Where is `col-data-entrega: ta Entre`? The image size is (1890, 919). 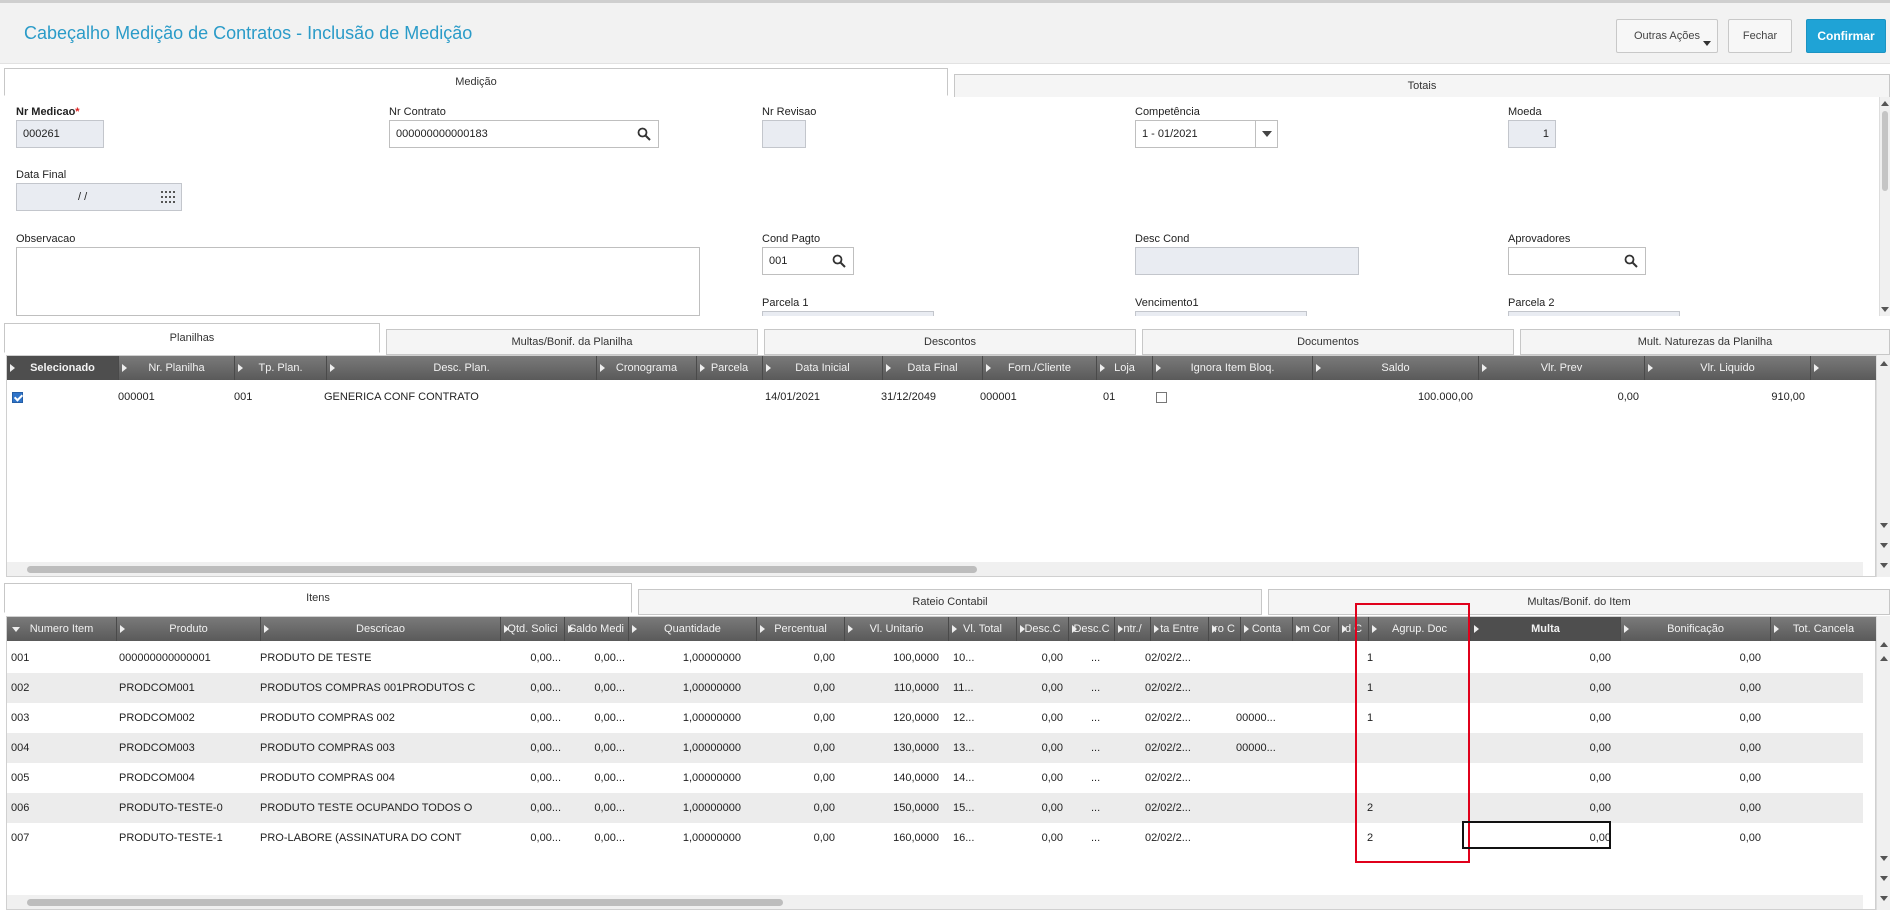 col-data-entrega: ta Entre is located at coordinates (1180, 629).